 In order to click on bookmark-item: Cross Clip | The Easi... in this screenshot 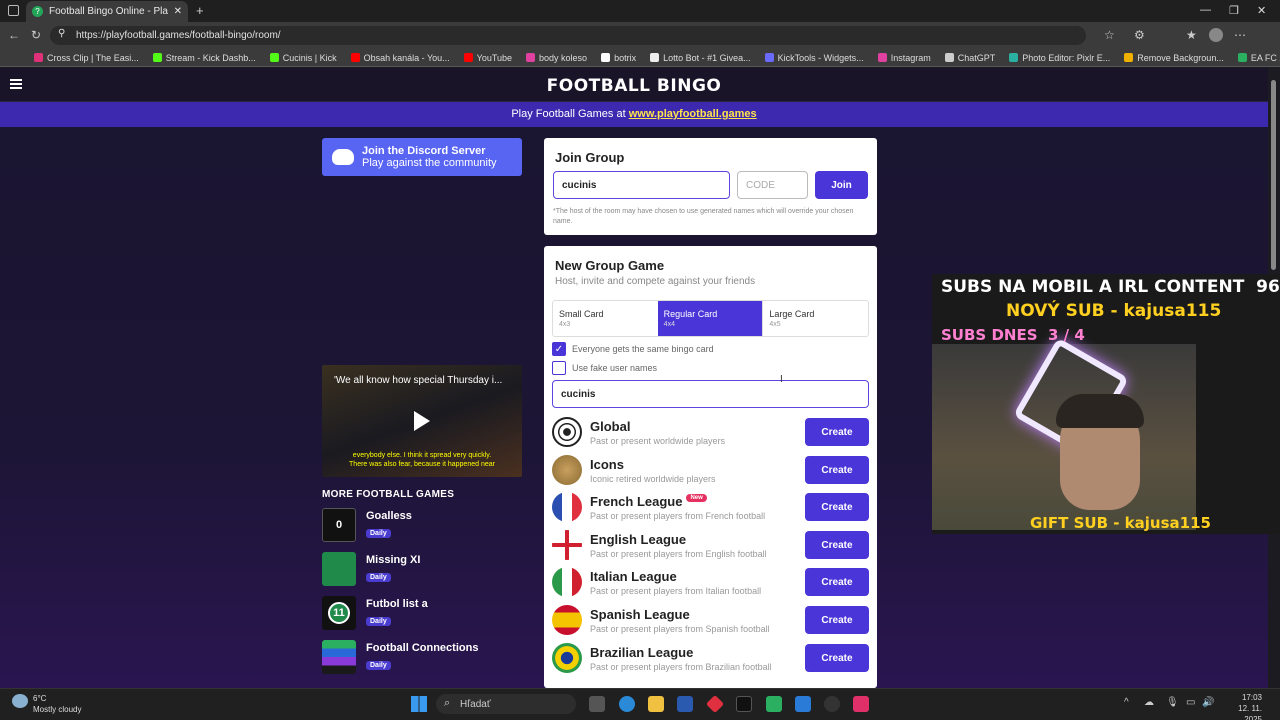, I will do `click(86, 58)`.